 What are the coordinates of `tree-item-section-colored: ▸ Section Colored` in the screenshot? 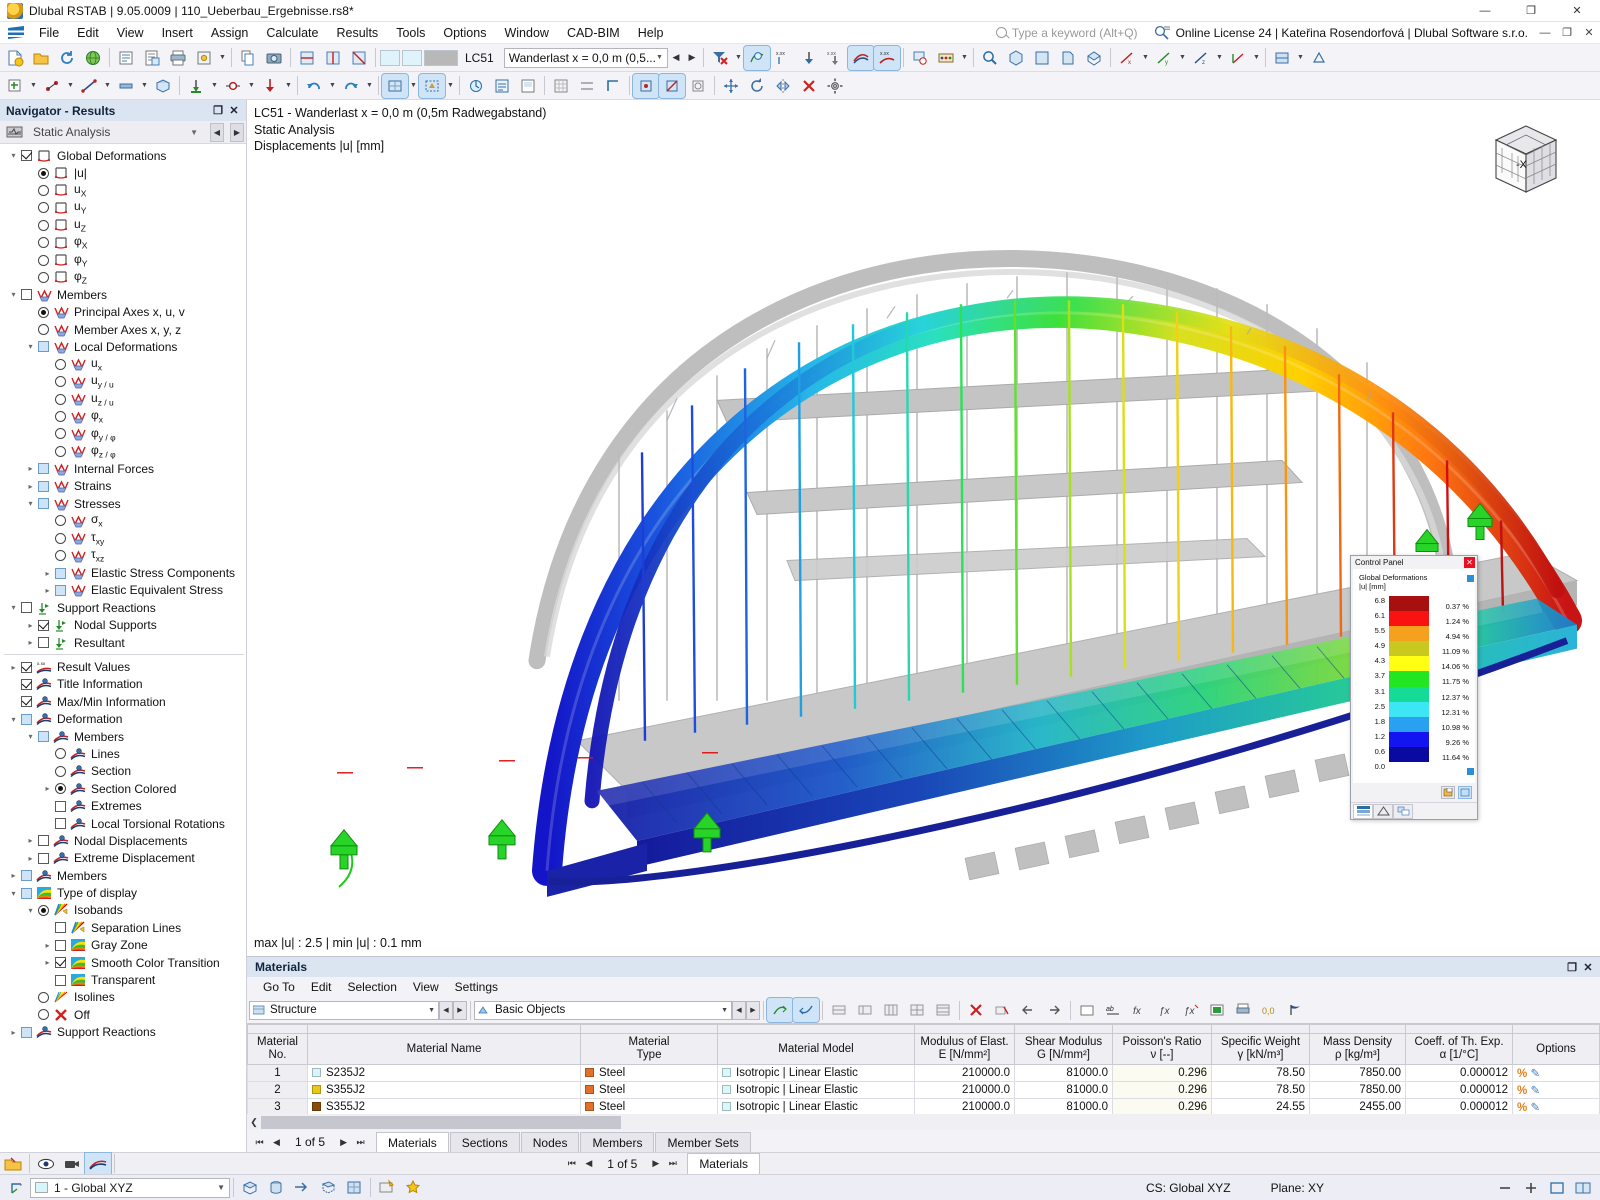 It's located at (123, 788).